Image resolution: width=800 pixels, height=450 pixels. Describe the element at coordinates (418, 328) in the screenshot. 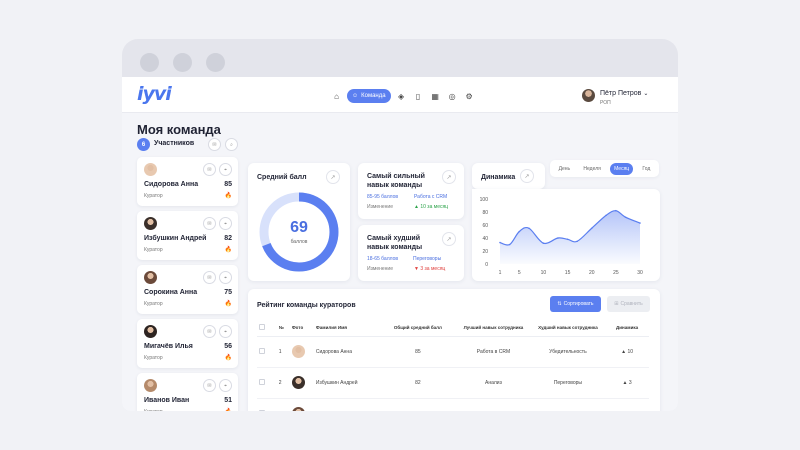

I see `column-header: Общий средний балл` at that location.